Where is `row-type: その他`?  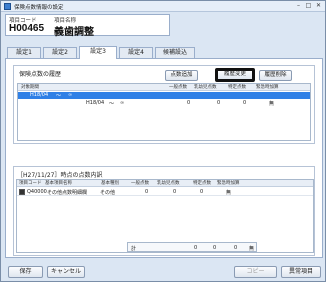 row-type: その他 is located at coordinates (108, 193).